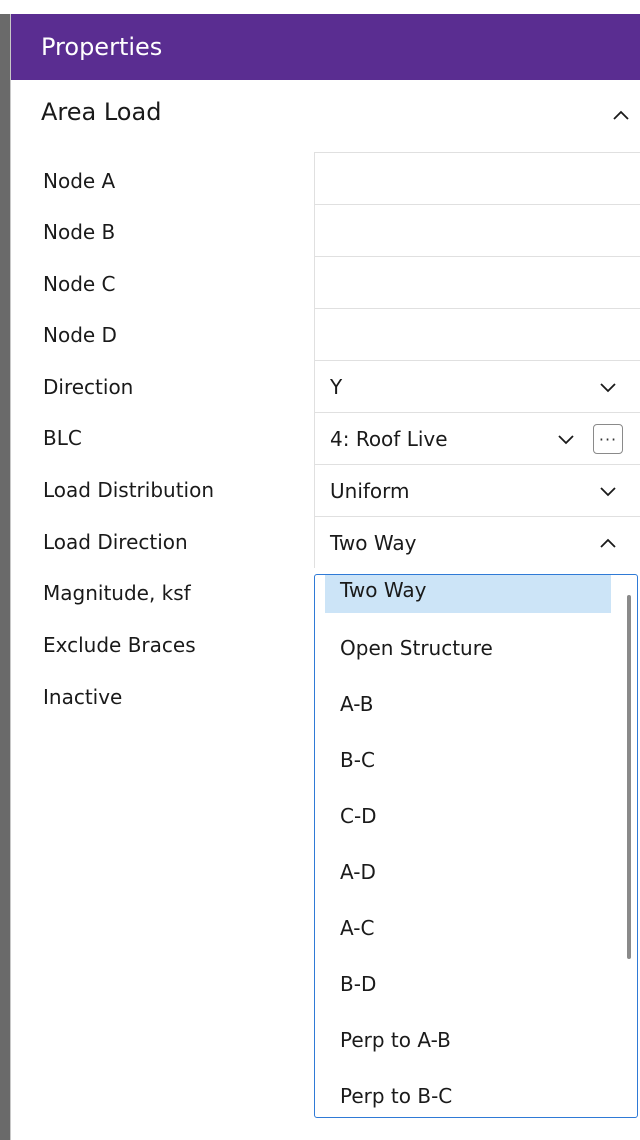 The height and width of the screenshot is (1140, 640). Describe the element at coordinates (477, 490) in the screenshot. I see `load-distribution-select: Uniform` at that location.